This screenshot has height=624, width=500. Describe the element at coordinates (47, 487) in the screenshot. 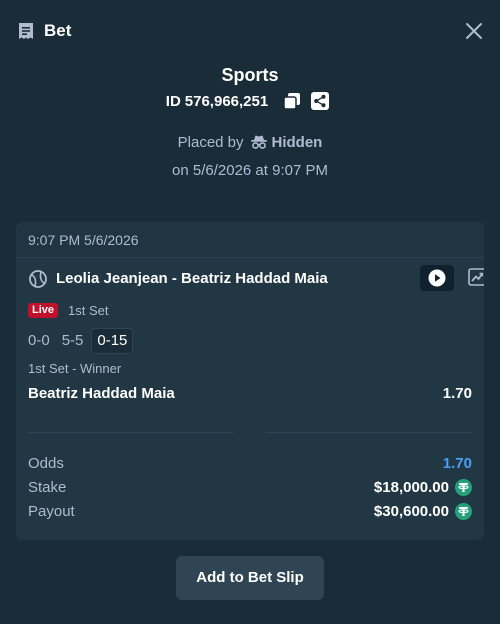

I see `stake-label: Stake` at that location.